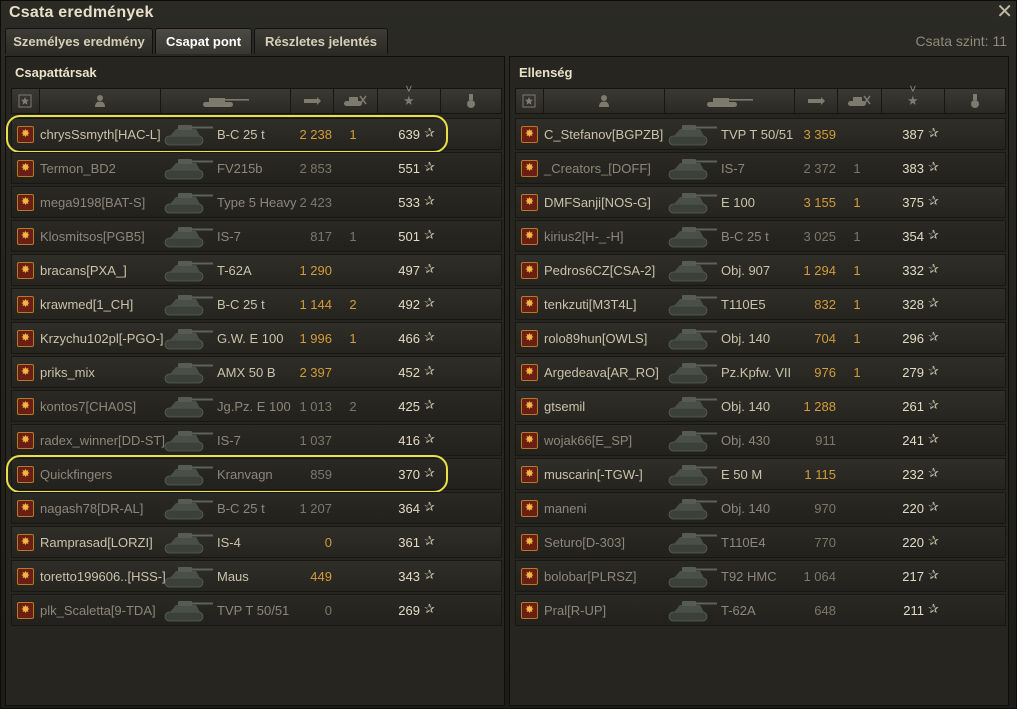 The width and height of the screenshot is (1017, 709). I want to click on kills-value: 1, so click(857, 338).